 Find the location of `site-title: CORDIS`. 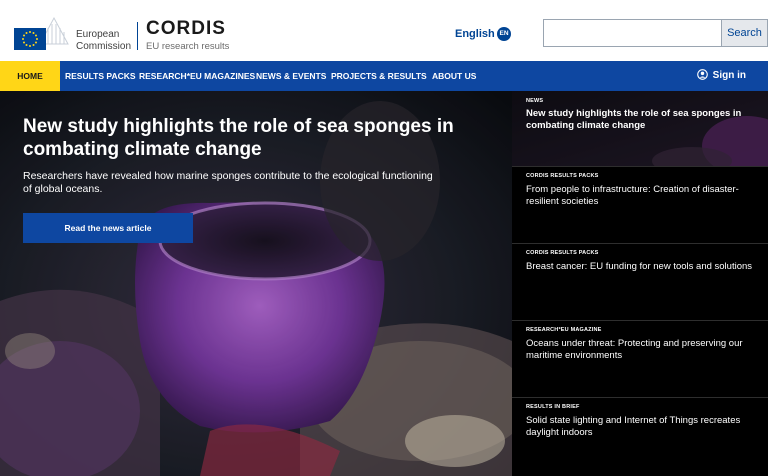

site-title: CORDIS is located at coordinates (186, 29).